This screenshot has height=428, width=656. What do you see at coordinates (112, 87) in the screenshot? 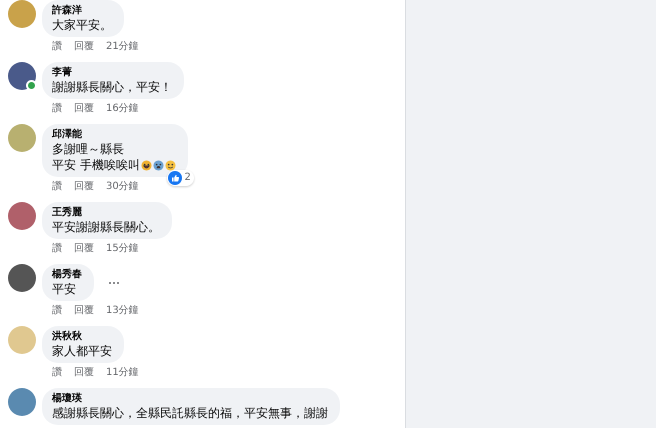
I see `comment-text: 謝謝縣長關心，平安！` at bounding box center [112, 87].